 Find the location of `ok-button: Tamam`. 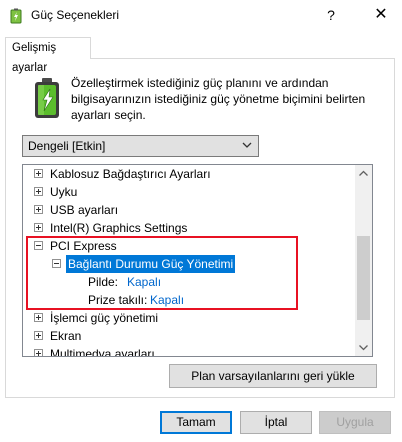

ok-button: Tamam is located at coordinates (196, 422).